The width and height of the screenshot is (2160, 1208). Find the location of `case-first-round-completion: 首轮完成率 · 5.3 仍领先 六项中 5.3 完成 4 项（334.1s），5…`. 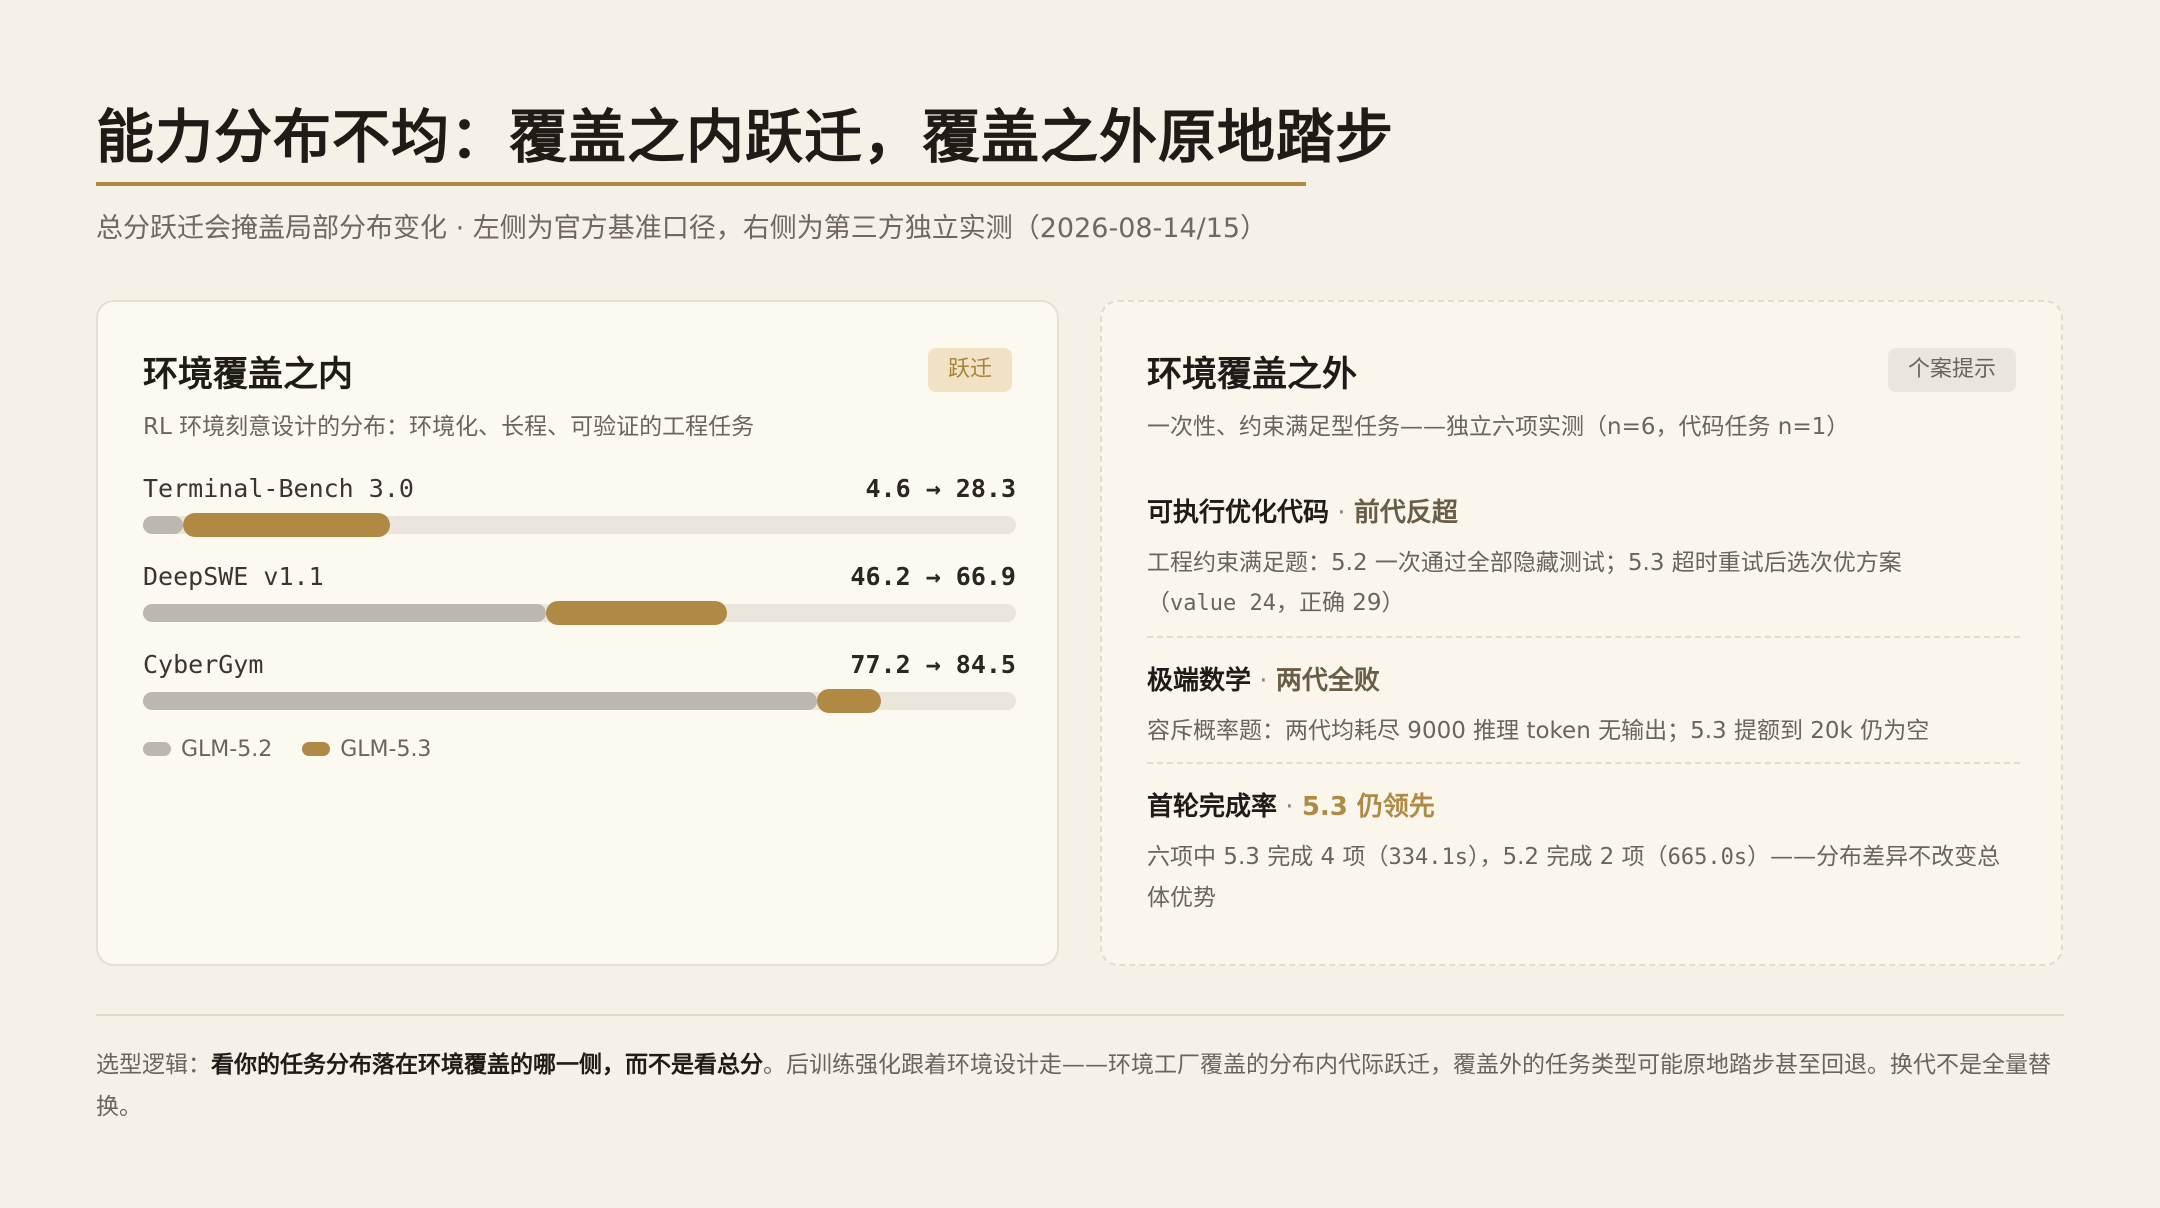

case-first-round-completion: 首轮完成率 · 5.3 仍领先 六项中 5.3 完成 4 项（334.1s），5… is located at coordinates (1583, 852).